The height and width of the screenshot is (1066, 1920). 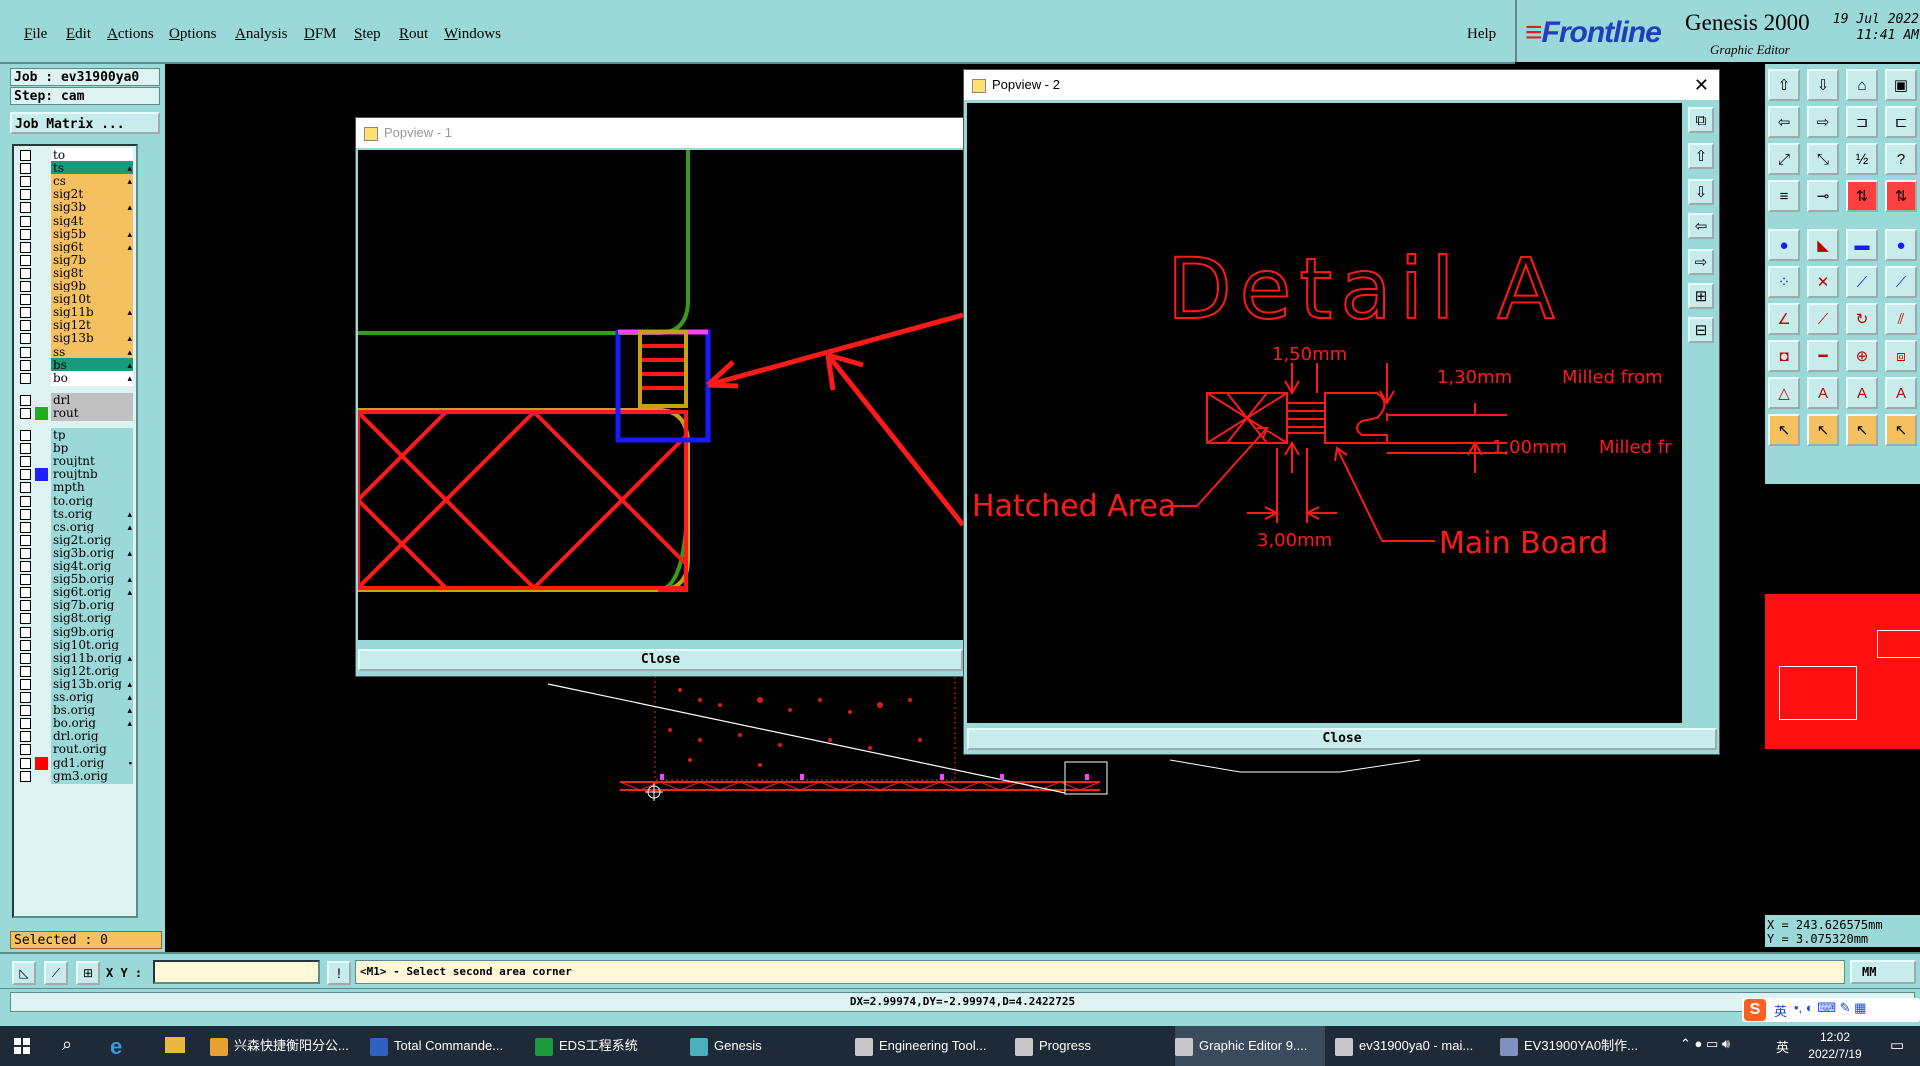 What do you see at coordinates (765, 1046) in the screenshot?
I see `taskbar-app: Genesis` at bounding box center [765, 1046].